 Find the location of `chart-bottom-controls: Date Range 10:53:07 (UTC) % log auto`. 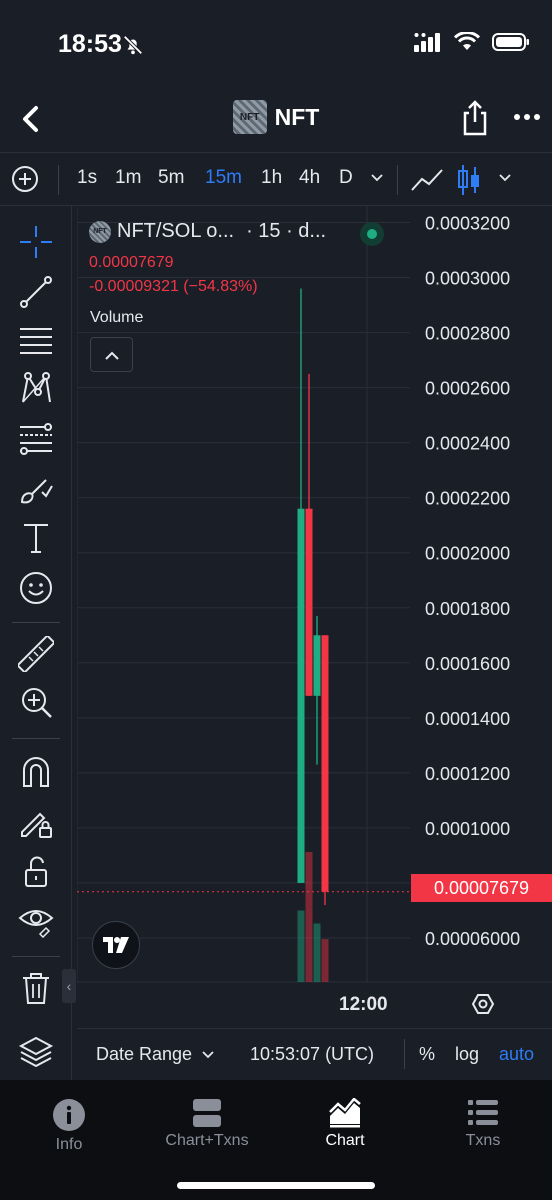

chart-bottom-controls: Date Range 10:53:07 (UTC) % log auto is located at coordinates (314, 1054).